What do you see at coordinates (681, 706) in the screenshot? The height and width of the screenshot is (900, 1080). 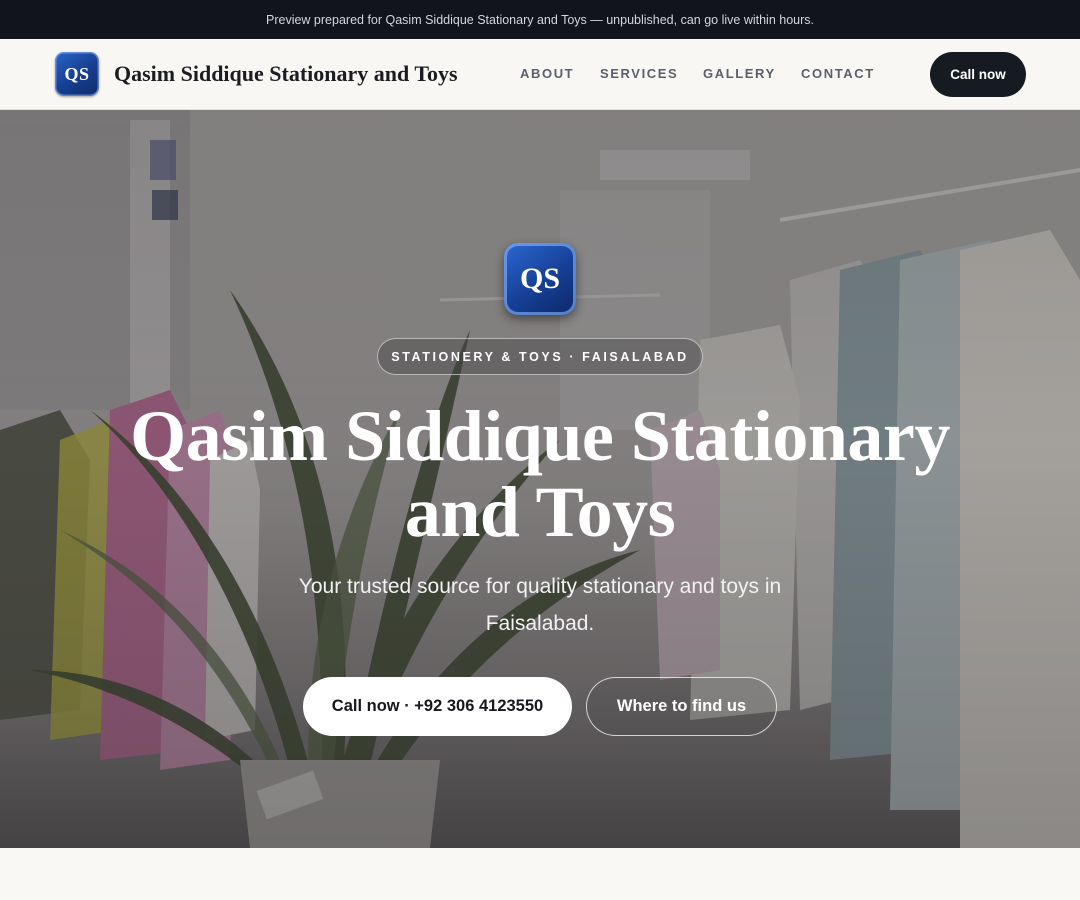 I see `where-to-find-us-button: Where to find us` at bounding box center [681, 706].